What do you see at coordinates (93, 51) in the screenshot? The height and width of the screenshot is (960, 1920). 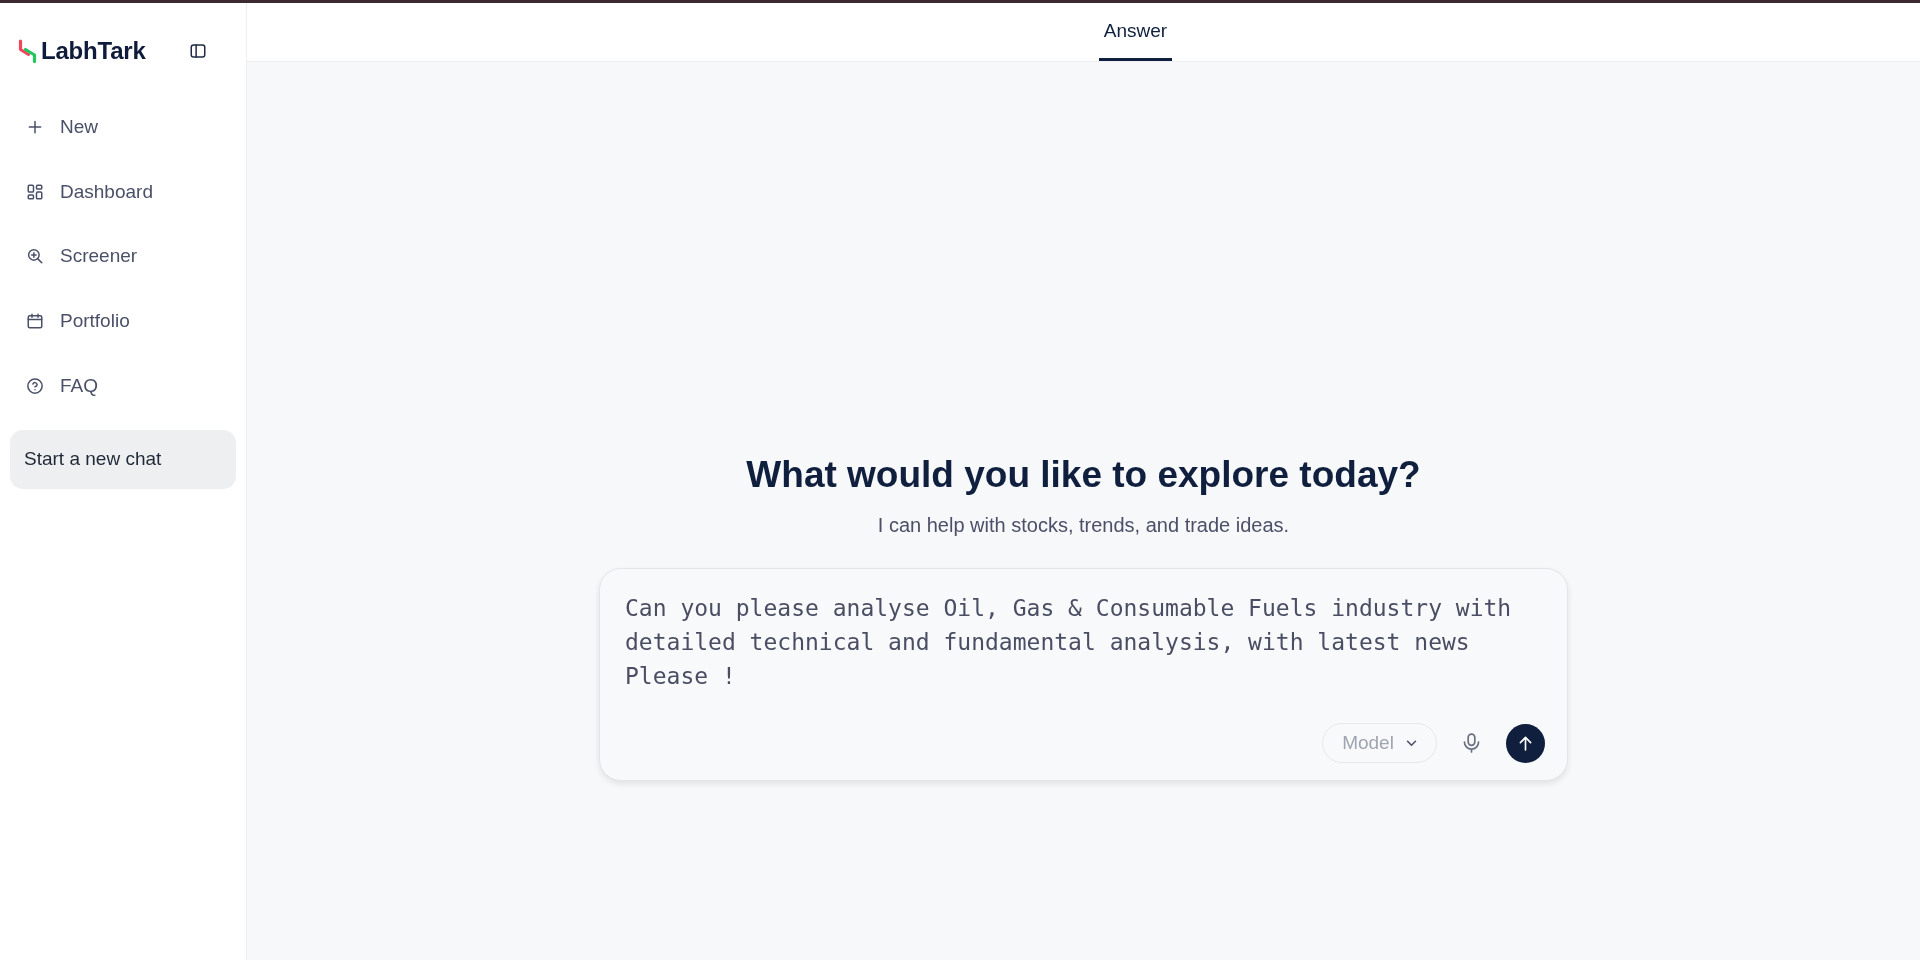 I see `brand-name: LabhTark` at bounding box center [93, 51].